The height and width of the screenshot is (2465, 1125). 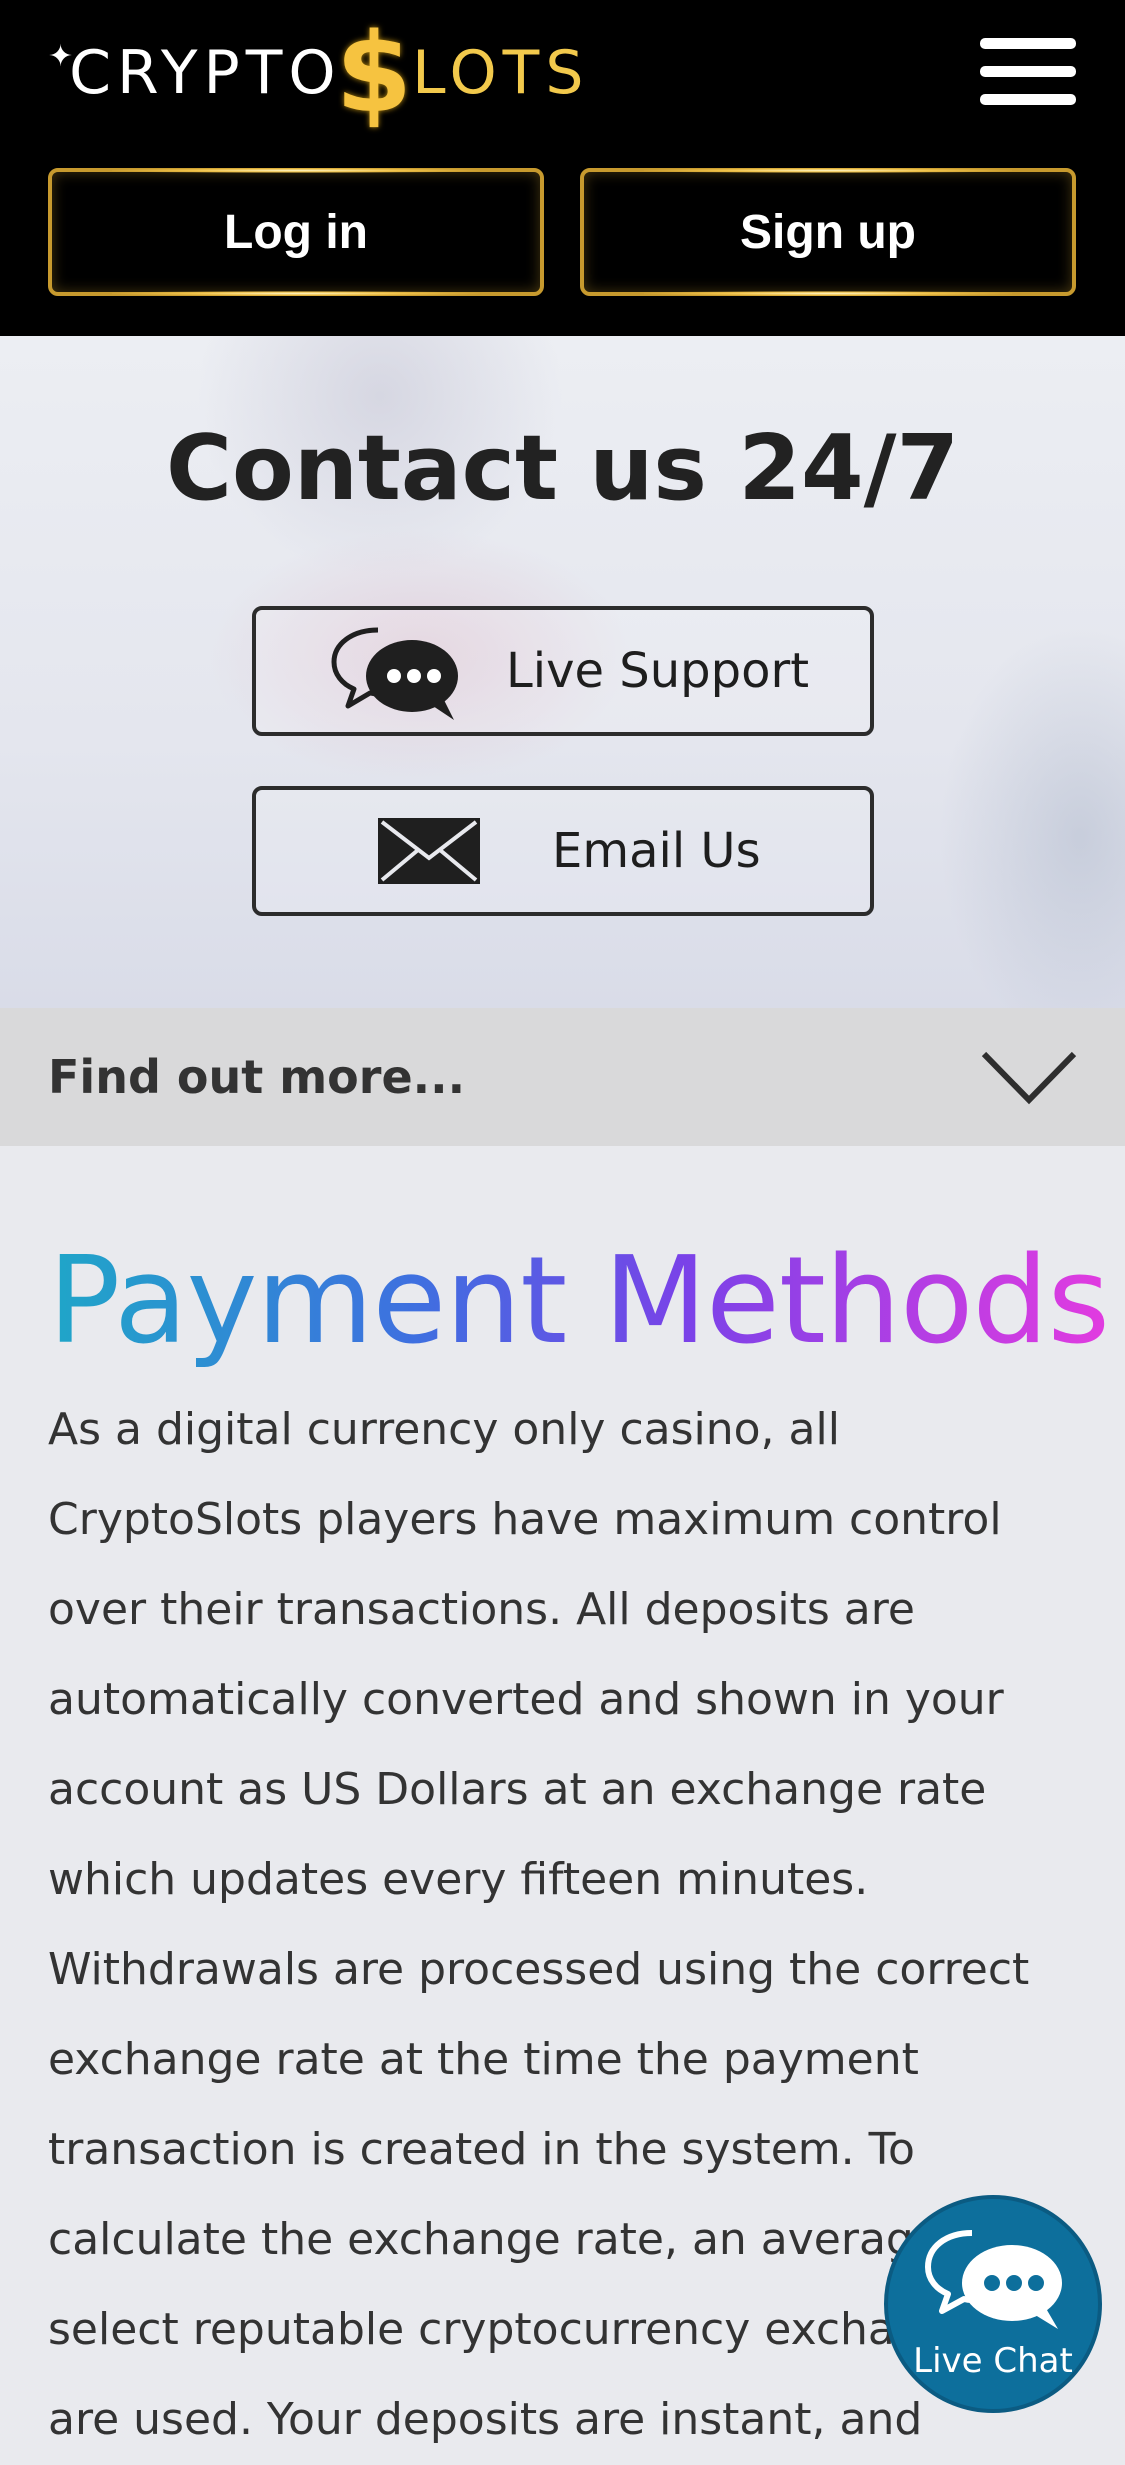 I want to click on envelope-icon, so click(x=429, y=853).